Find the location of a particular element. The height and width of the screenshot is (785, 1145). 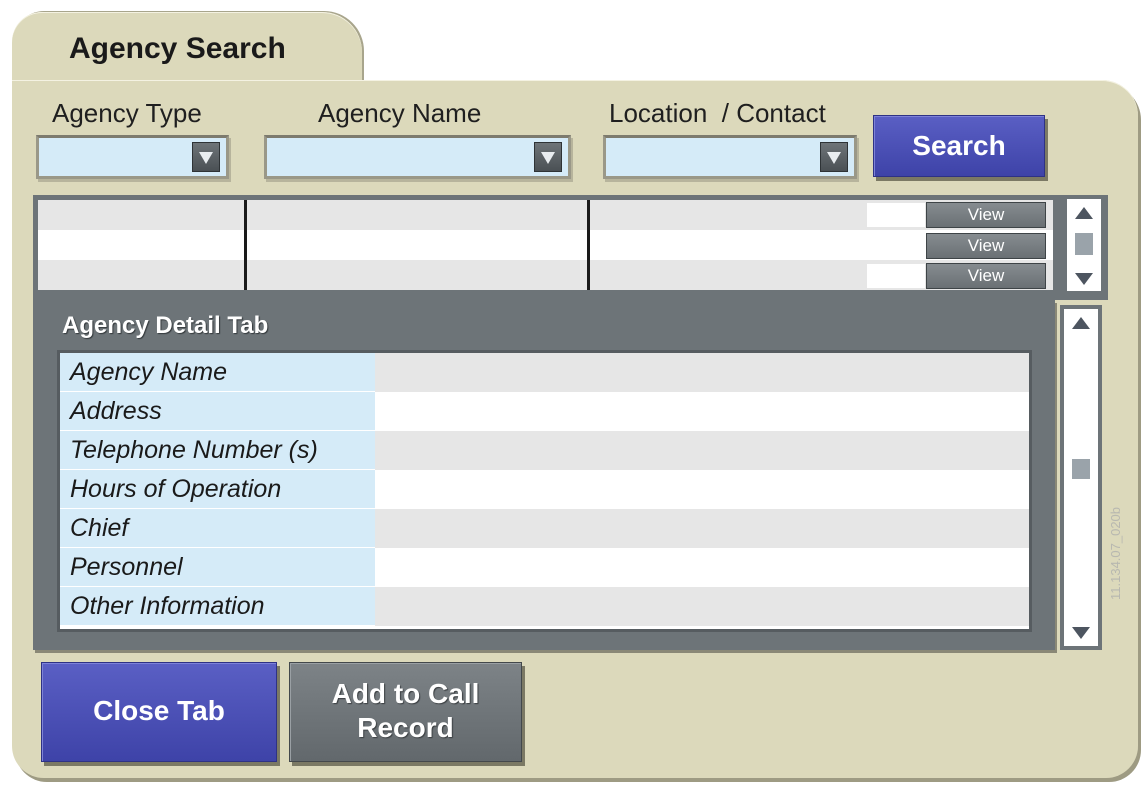

results-scroll-thumb is located at coordinates (1084, 244).